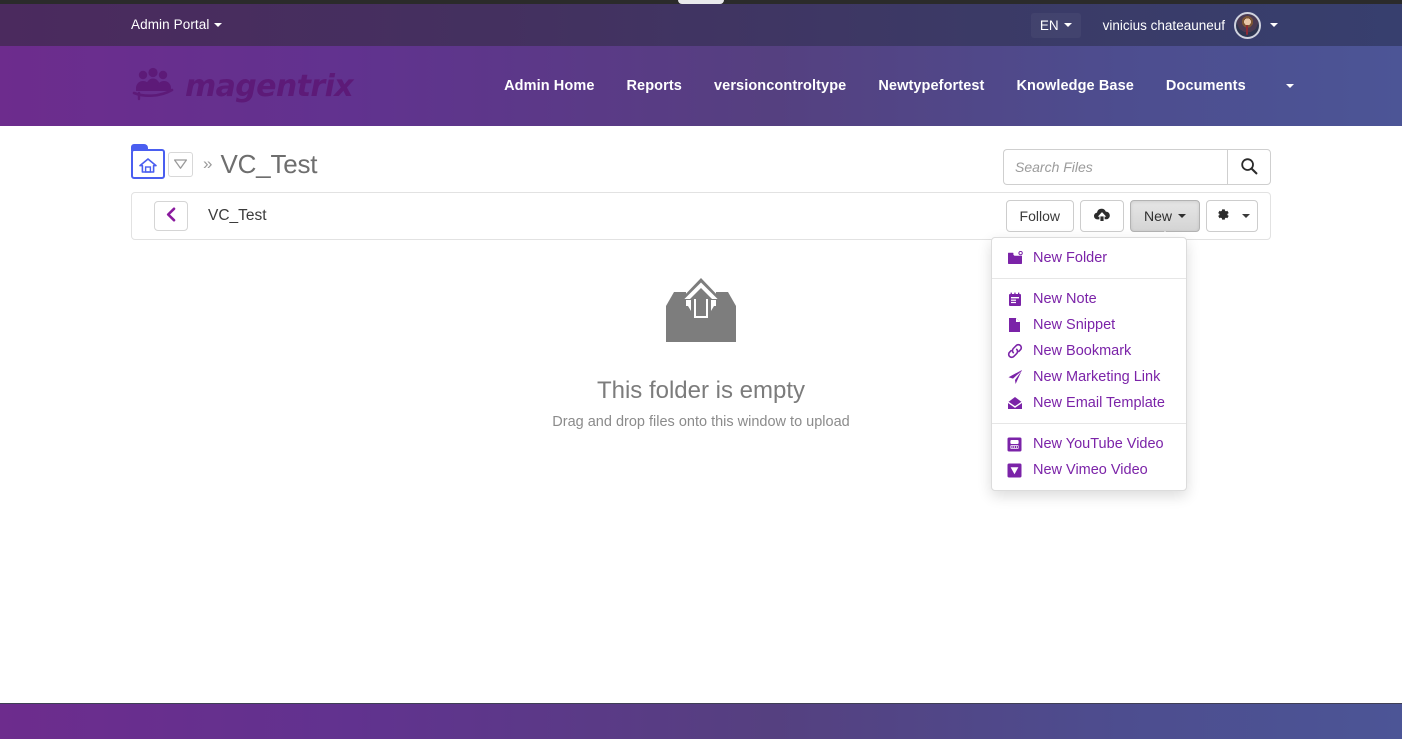 This screenshot has height=739, width=1402. Describe the element at coordinates (1099, 403) in the screenshot. I see `menu-item-label: New Email Template` at that location.